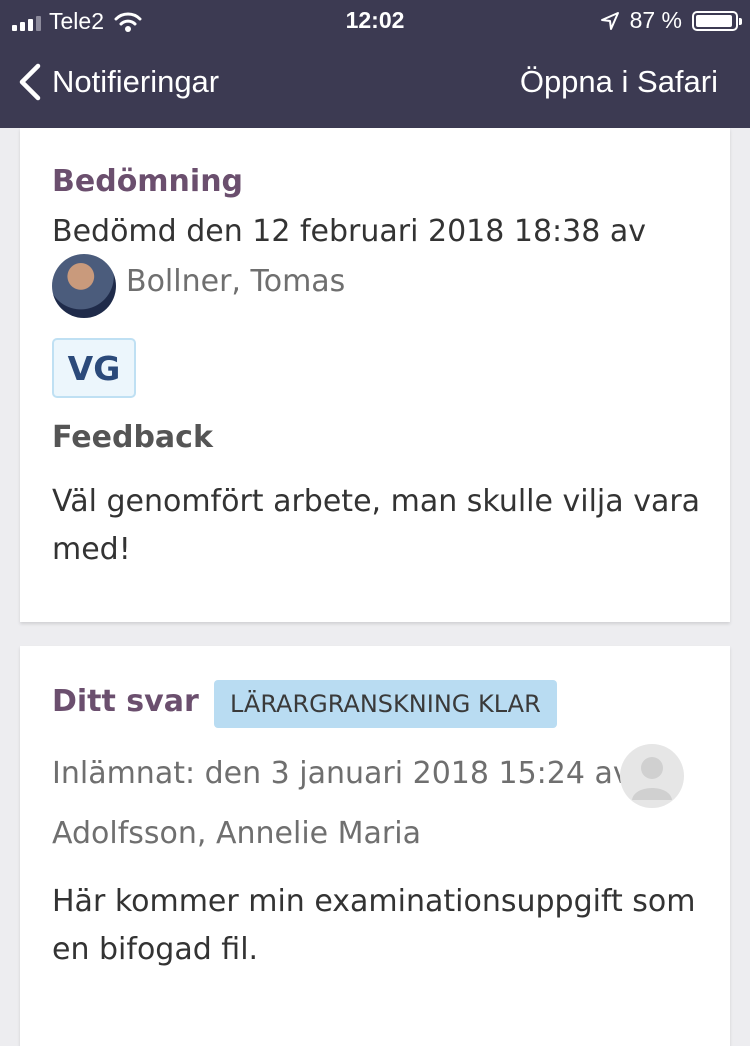 The image size is (750, 1046). I want to click on battery-percent: 87 %, so click(655, 20).